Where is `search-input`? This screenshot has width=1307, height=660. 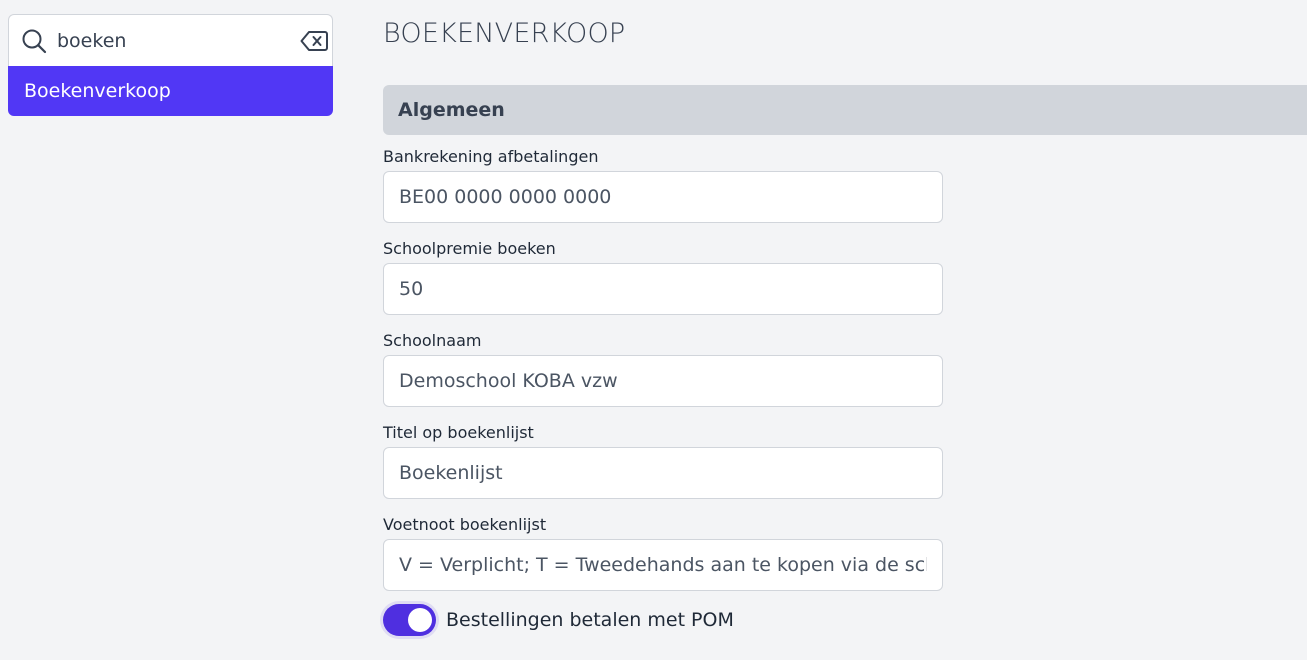 search-input is located at coordinates (173, 40).